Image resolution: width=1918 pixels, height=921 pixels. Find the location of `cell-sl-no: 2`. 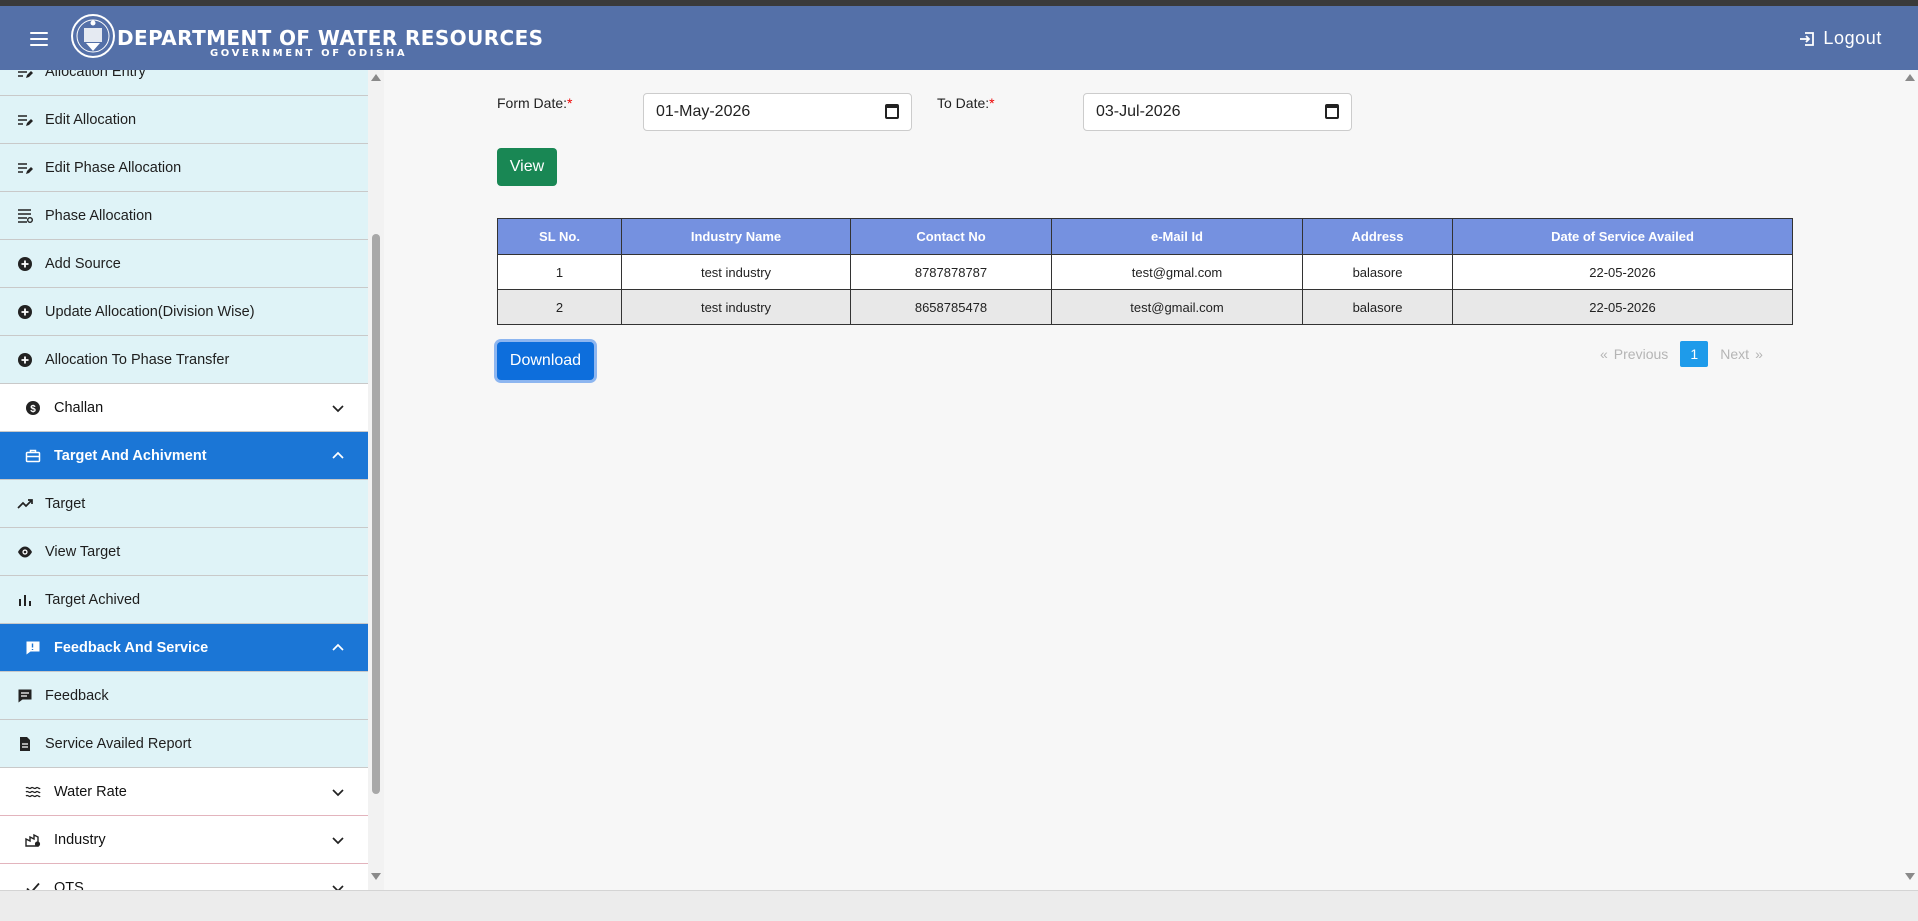

cell-sl-no: 2 is located at coordinates (559, 307).